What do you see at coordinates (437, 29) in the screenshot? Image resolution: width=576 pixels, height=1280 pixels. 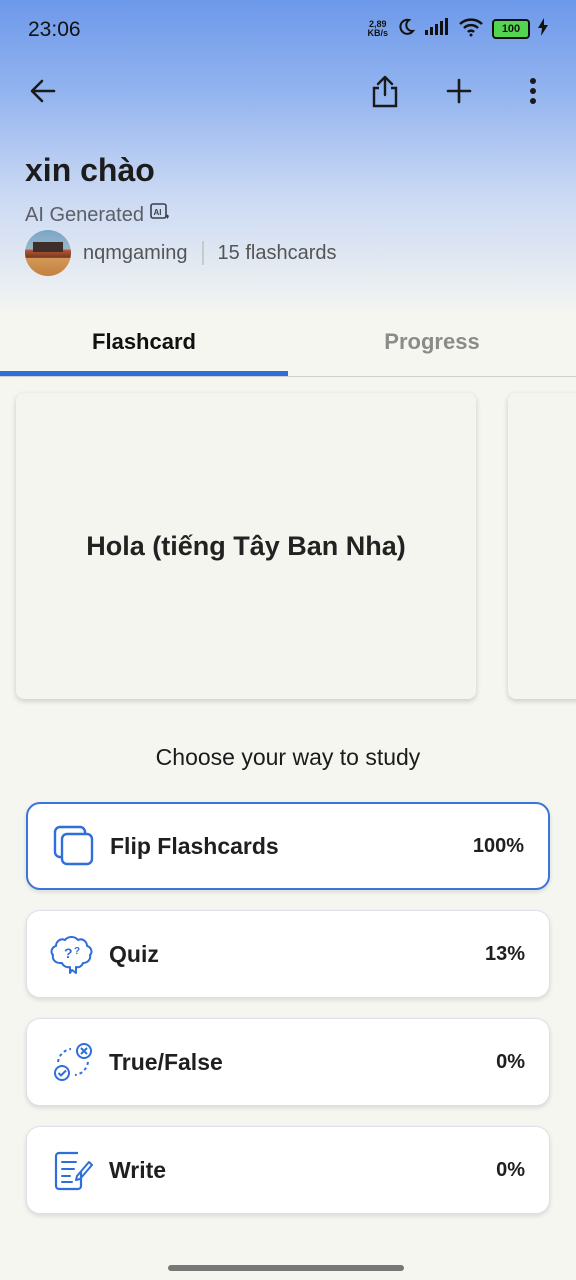 I see `signal-icon` at bounding box center [437, 29].